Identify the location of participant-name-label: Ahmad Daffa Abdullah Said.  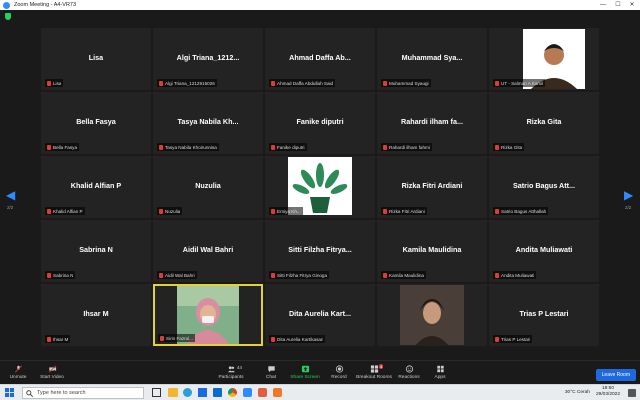
(302, 83).